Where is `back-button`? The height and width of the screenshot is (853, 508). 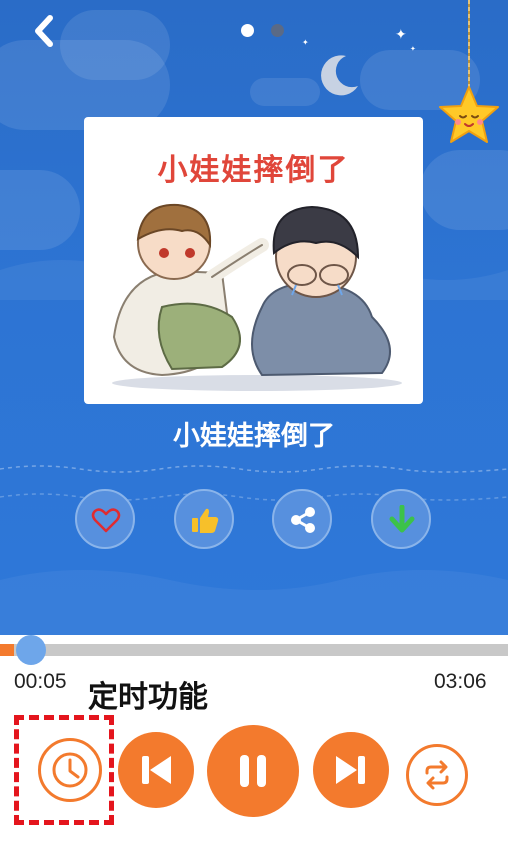 back-button is located at coordinates (46, 32).